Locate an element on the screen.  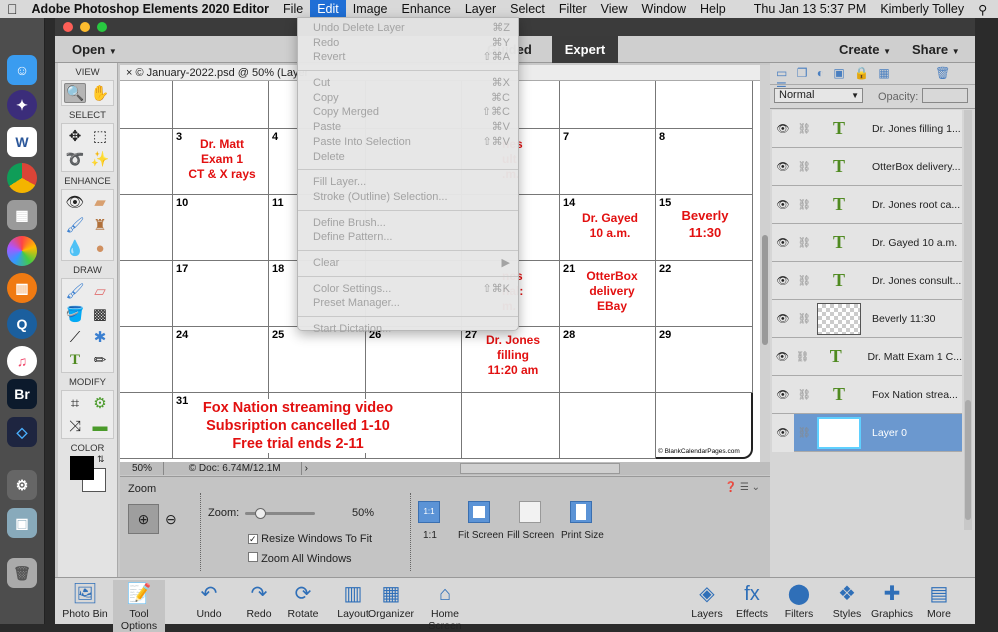
layer-mask-icon: ▣ is located at coordinates (838, 73).